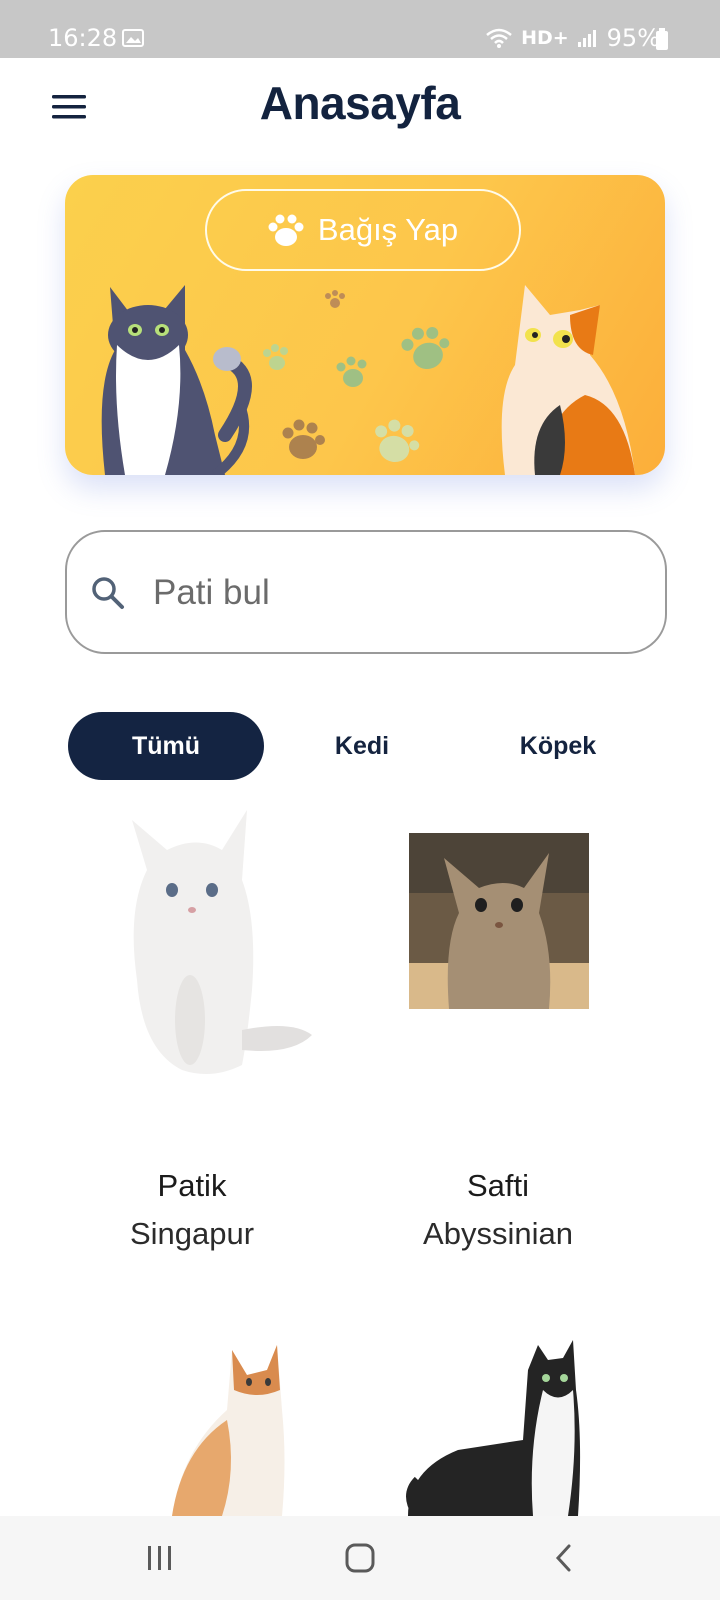 This screenshot has width=720, height=1600. Describe the element at coordinates (166, 746) in the screenshot. I see `tab-all: Tümü` at that location.